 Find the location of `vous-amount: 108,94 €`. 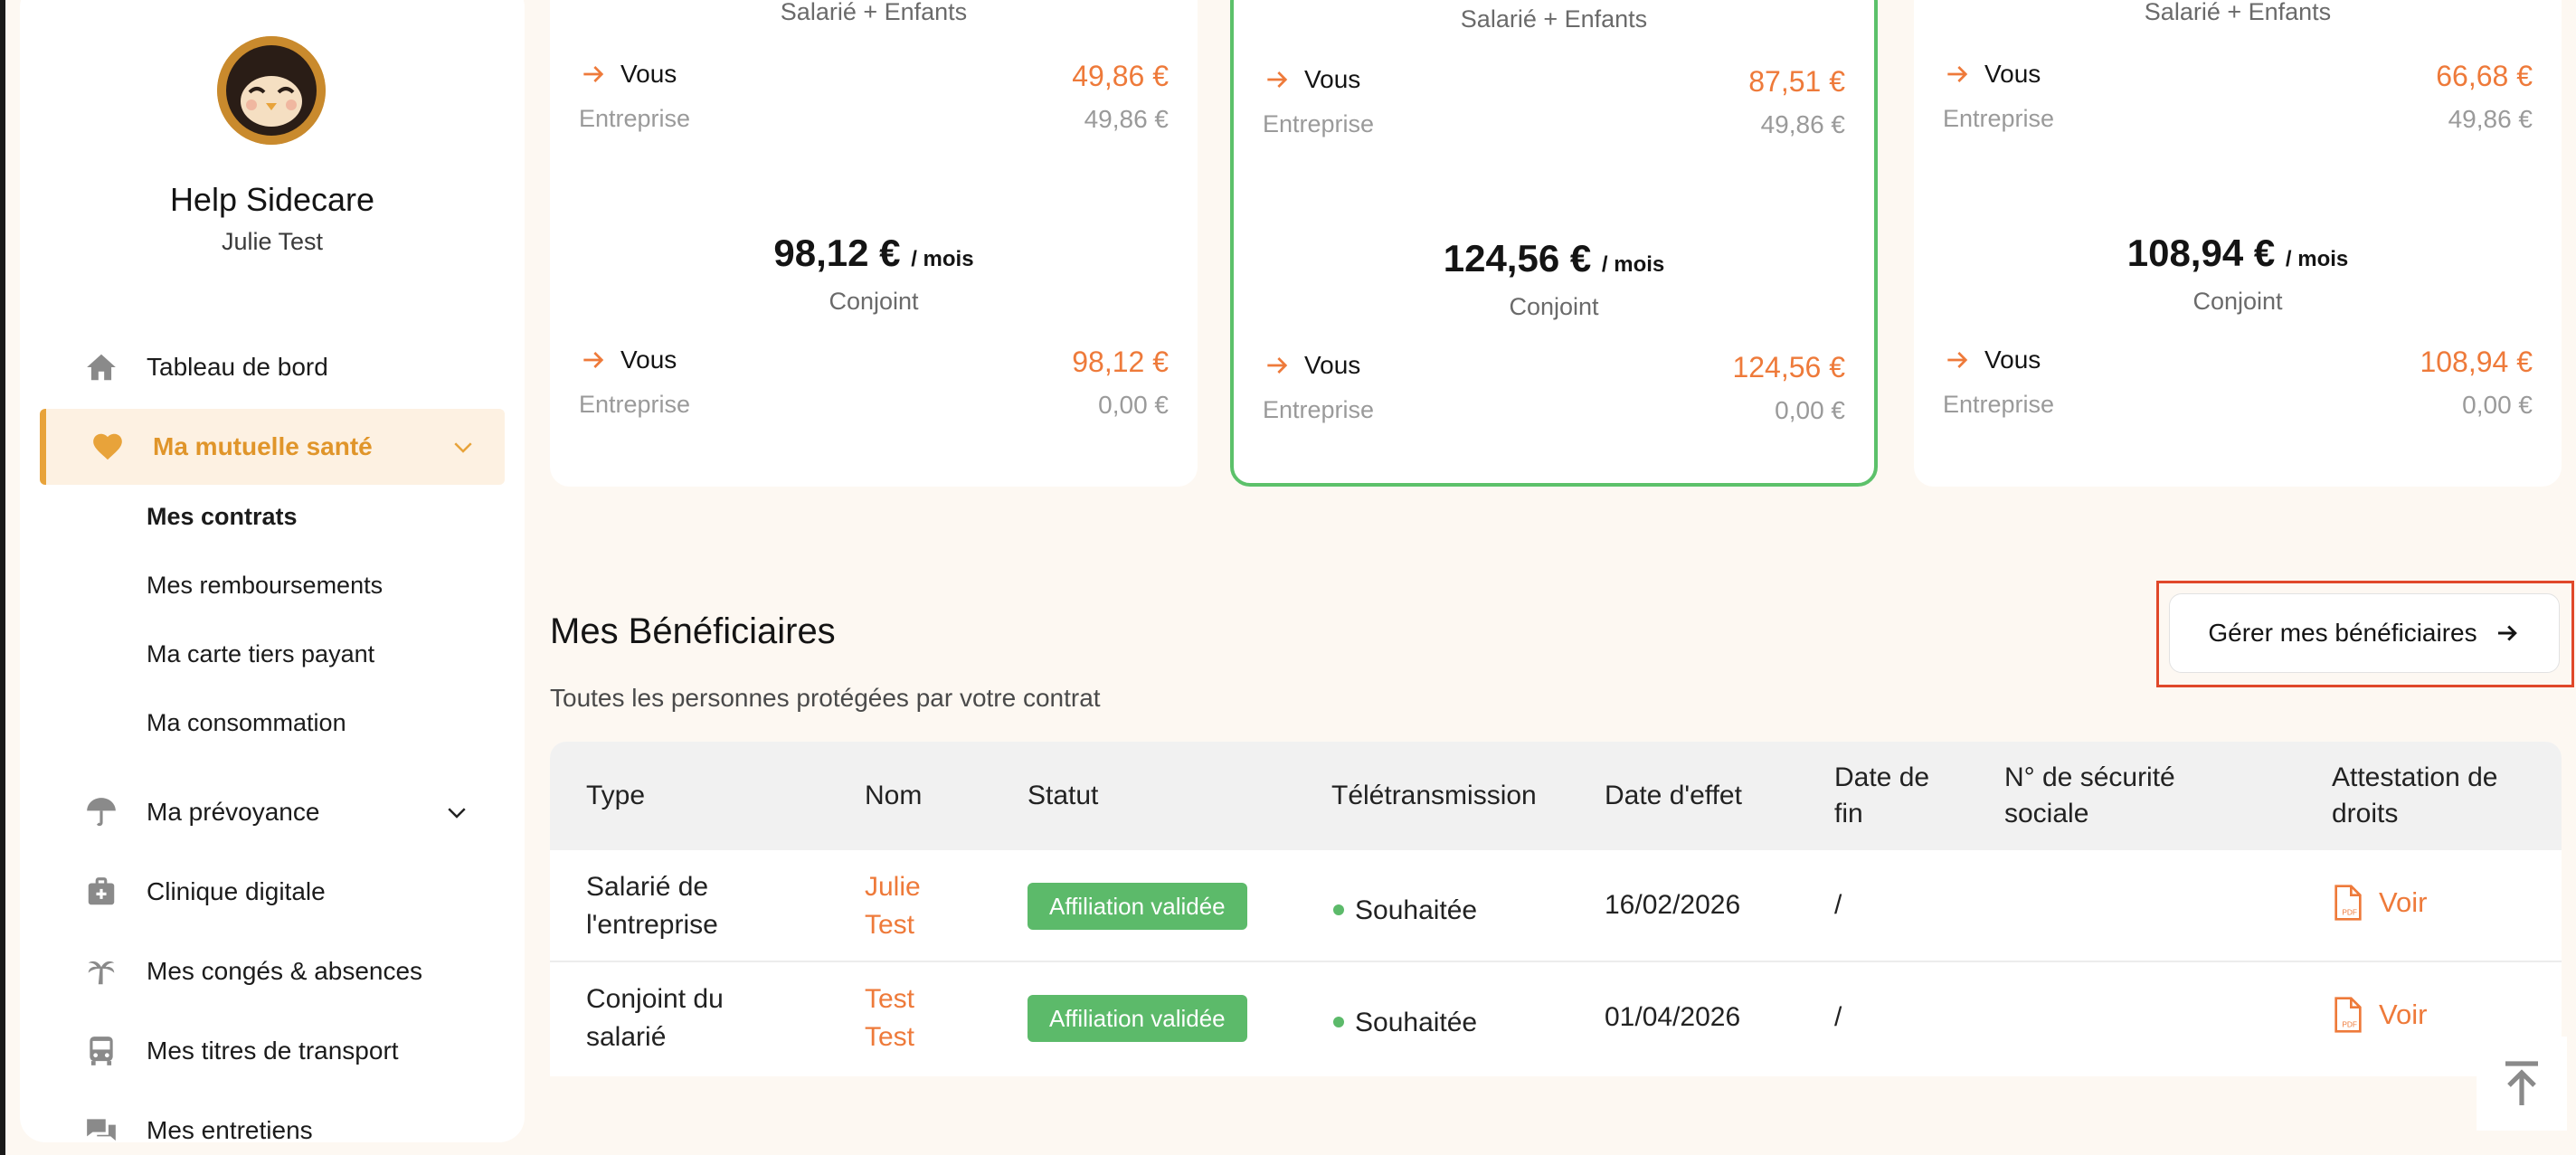

vous-amount: 108,94 € is located at coordinates (2476, 362).